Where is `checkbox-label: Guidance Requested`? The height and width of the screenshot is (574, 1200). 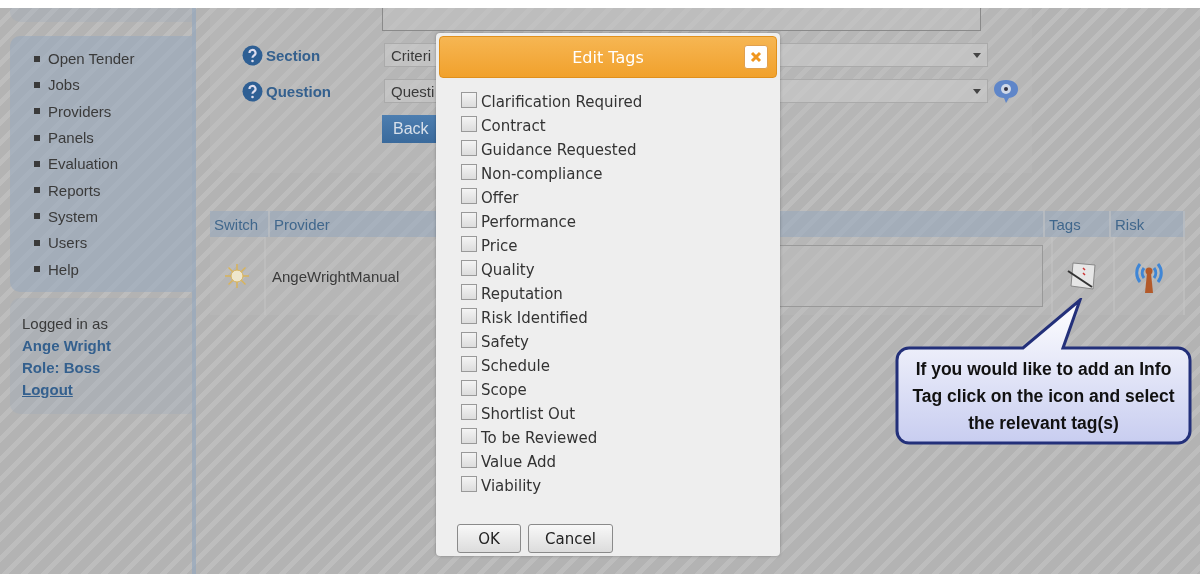
checkbox-label: Guidance Requested is located at coordinates (559, 150).